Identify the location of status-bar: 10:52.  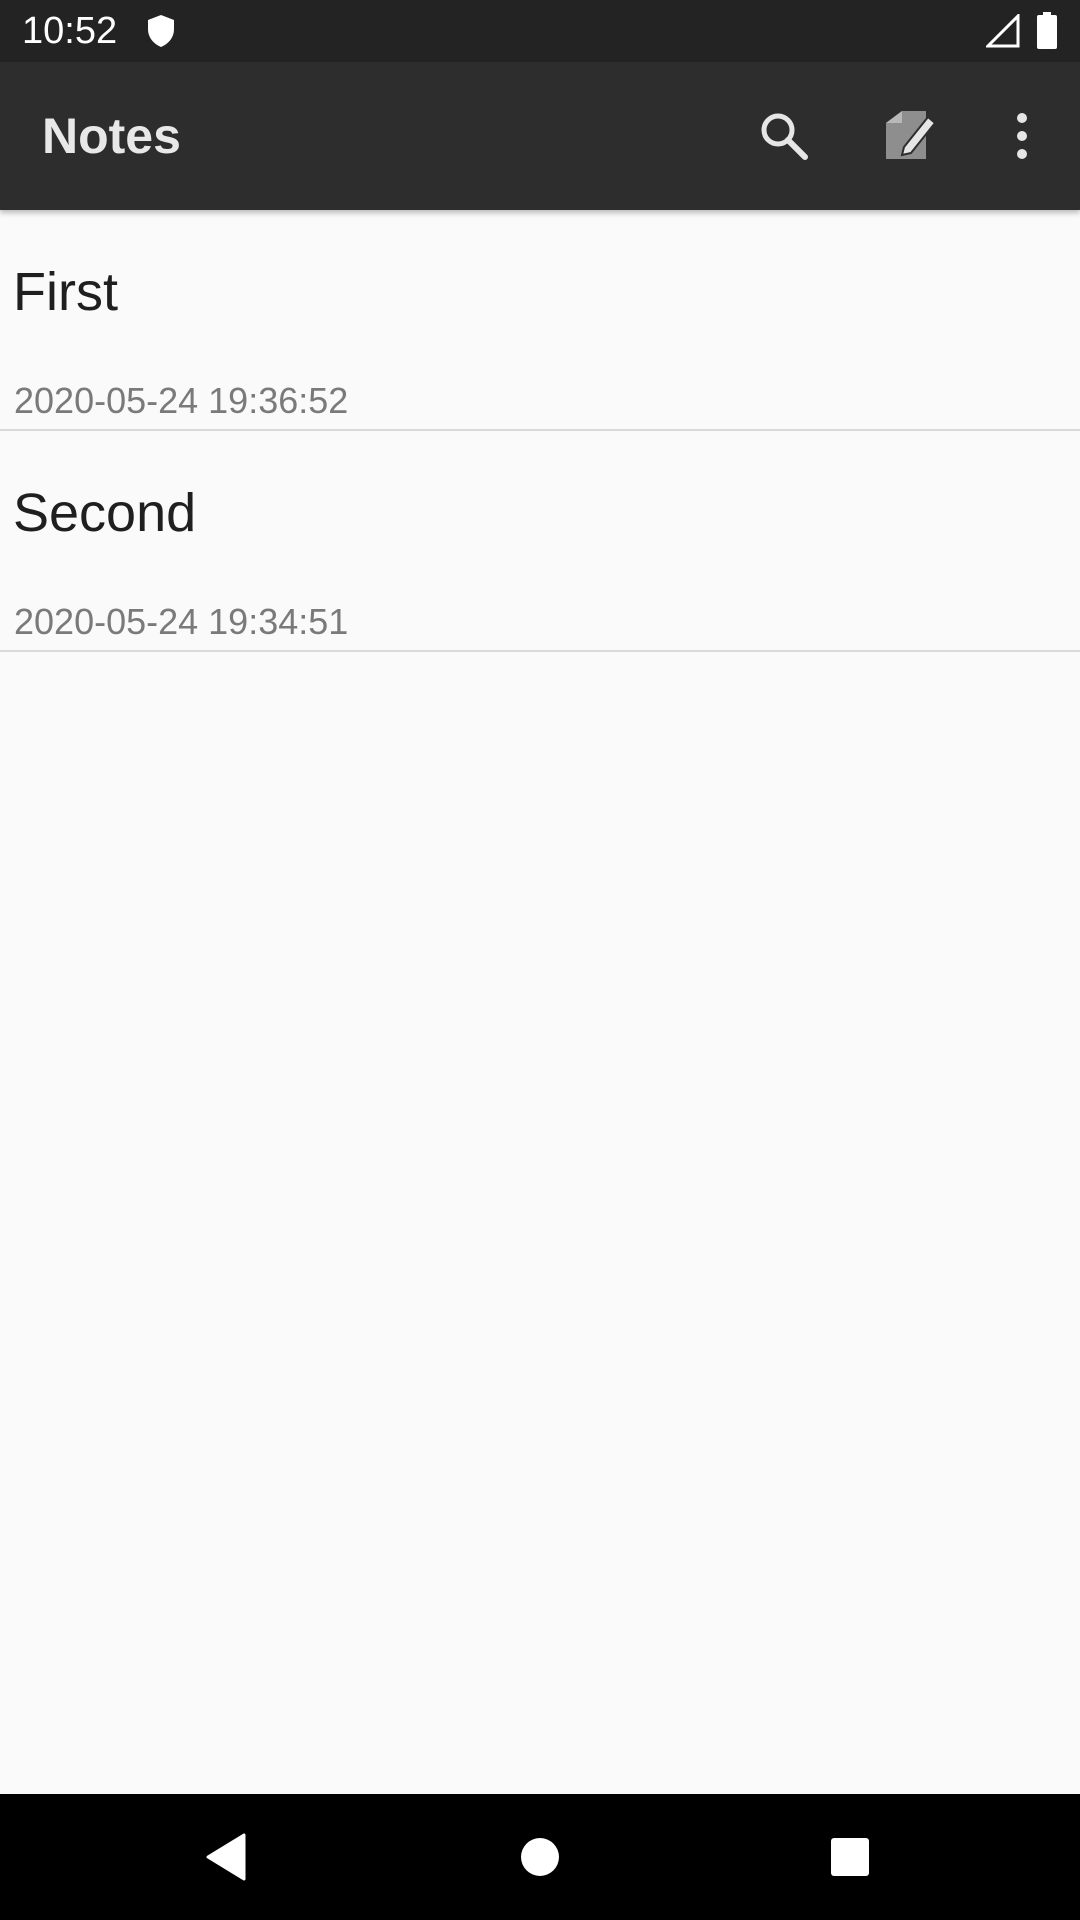
(540, 31).